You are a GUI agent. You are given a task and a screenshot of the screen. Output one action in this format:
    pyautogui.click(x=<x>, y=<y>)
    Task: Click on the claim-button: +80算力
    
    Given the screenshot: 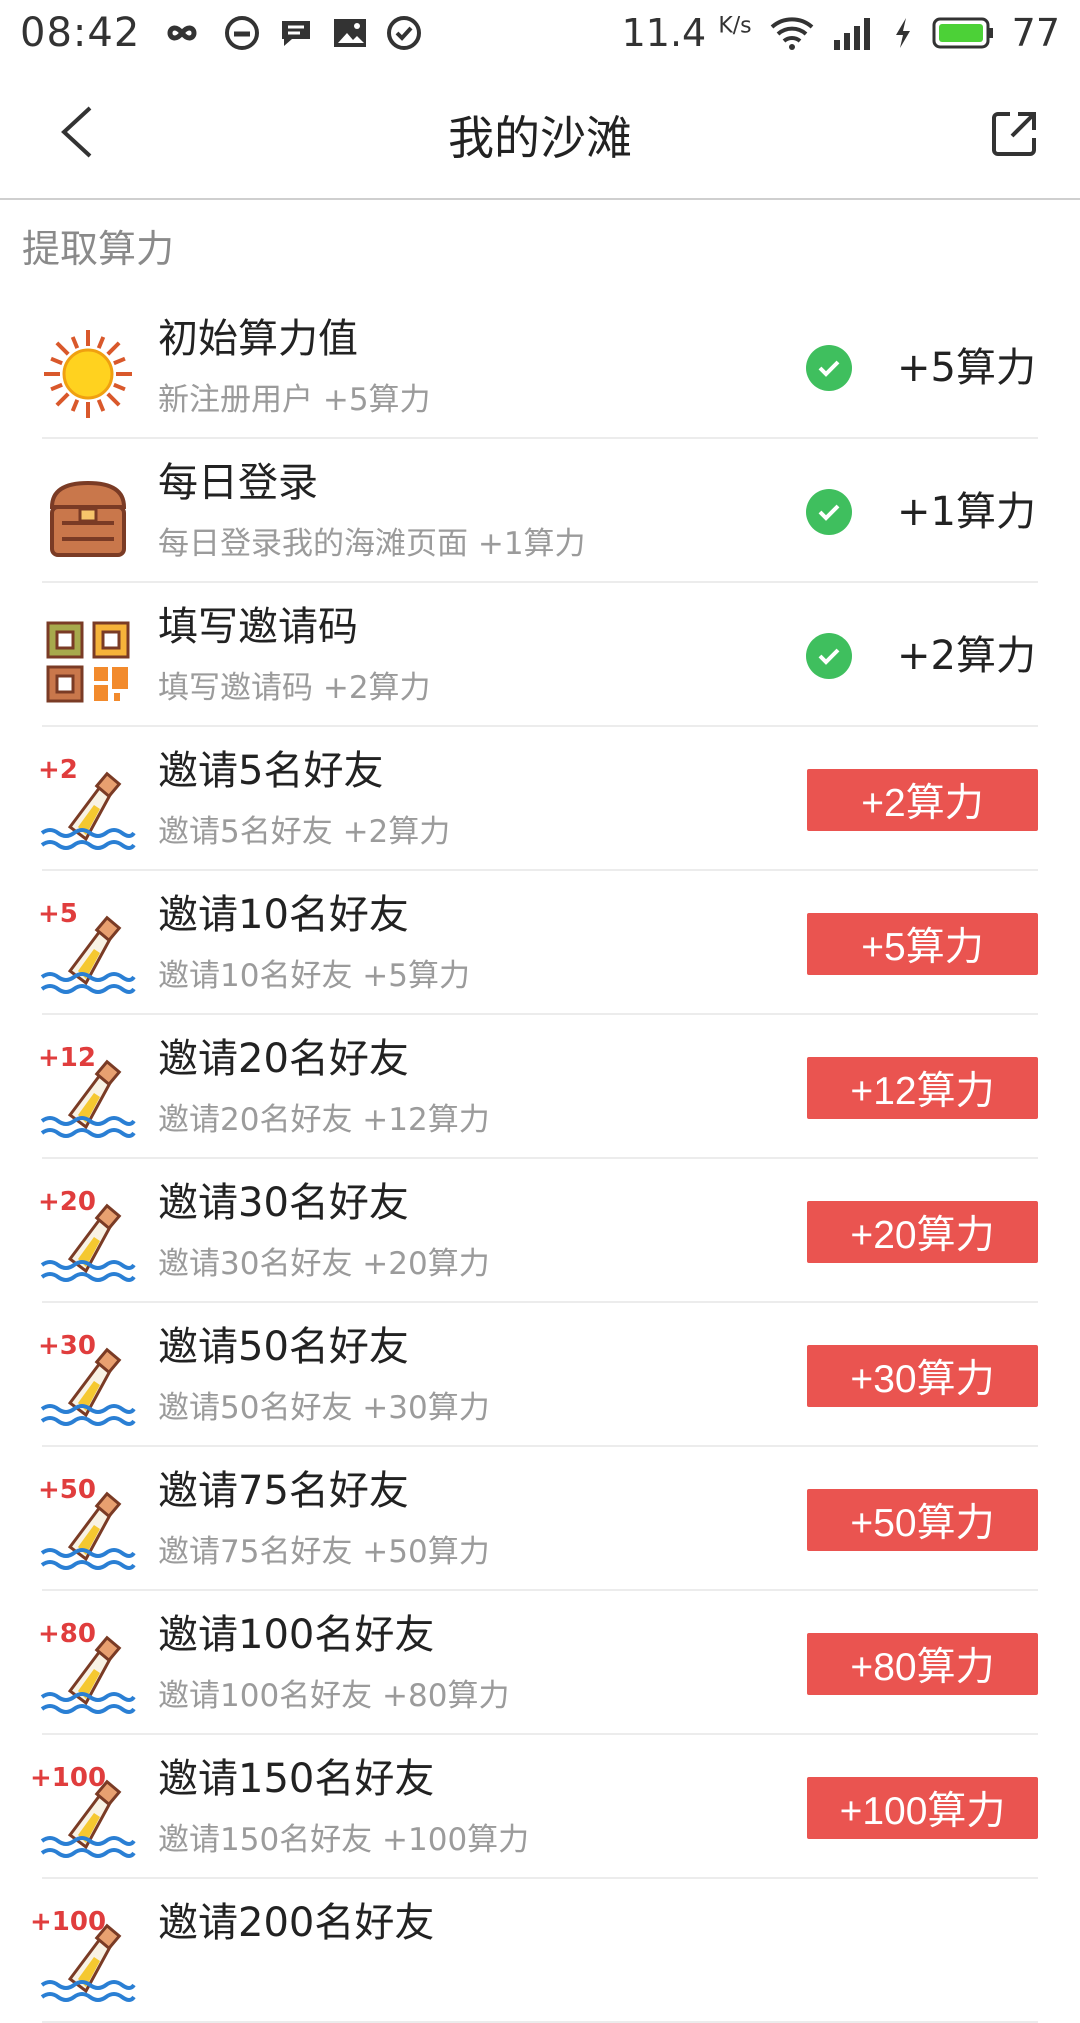 What is the action you would take?
    pyautogui.click(x=922, y=1664)
    